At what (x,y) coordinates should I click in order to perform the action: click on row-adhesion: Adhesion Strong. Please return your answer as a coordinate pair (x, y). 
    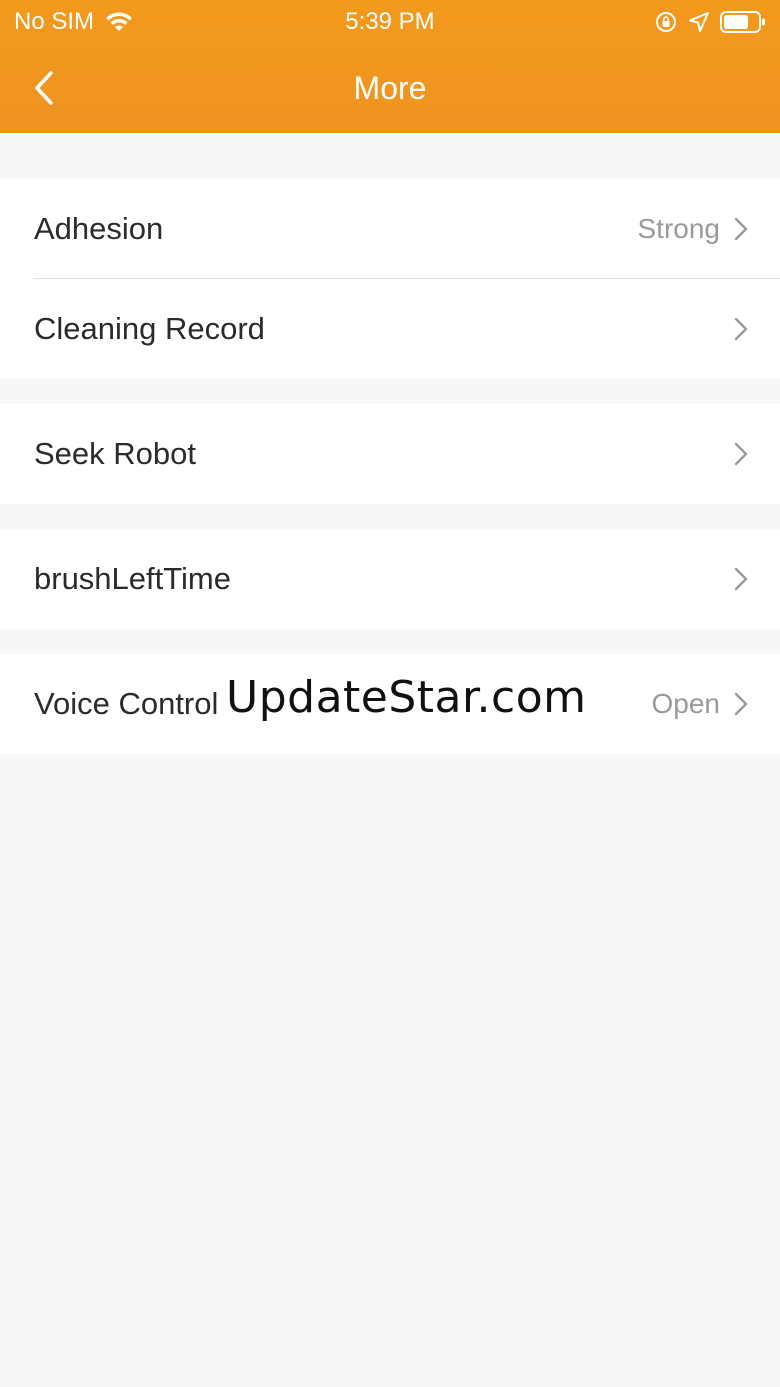
    Looking at the image, I should click on (390, 229).